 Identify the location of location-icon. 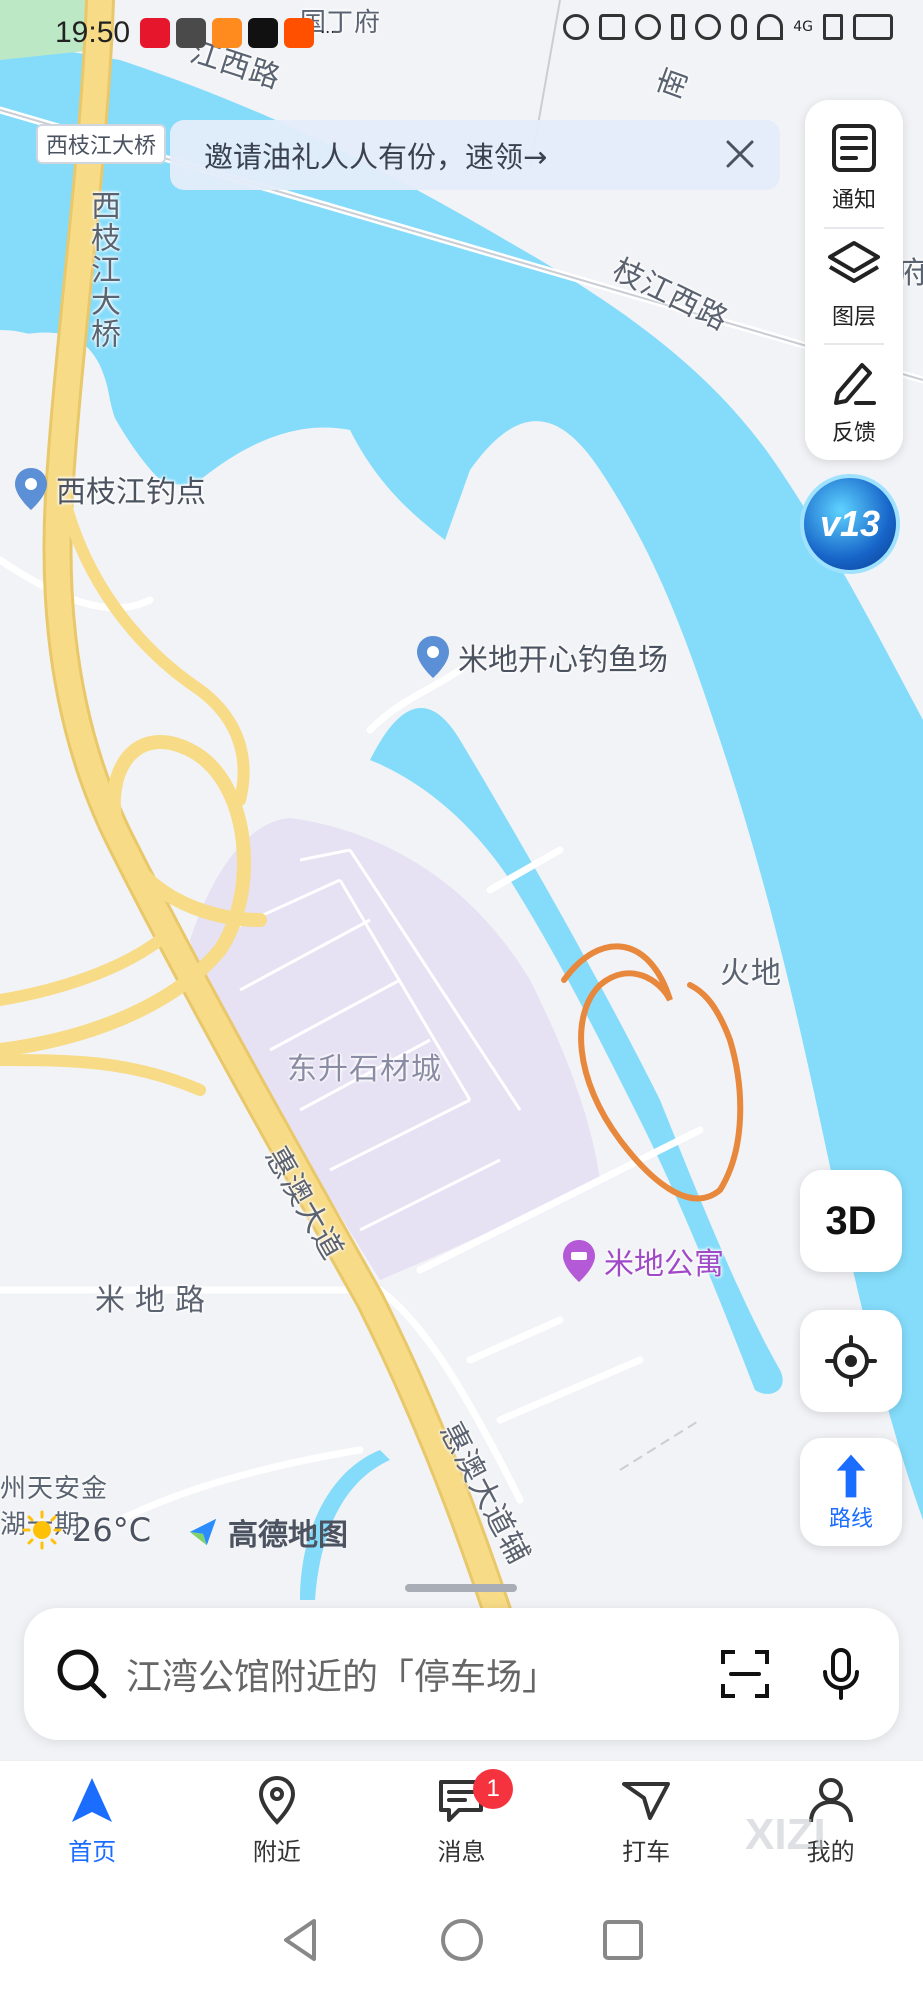
(708, 27).